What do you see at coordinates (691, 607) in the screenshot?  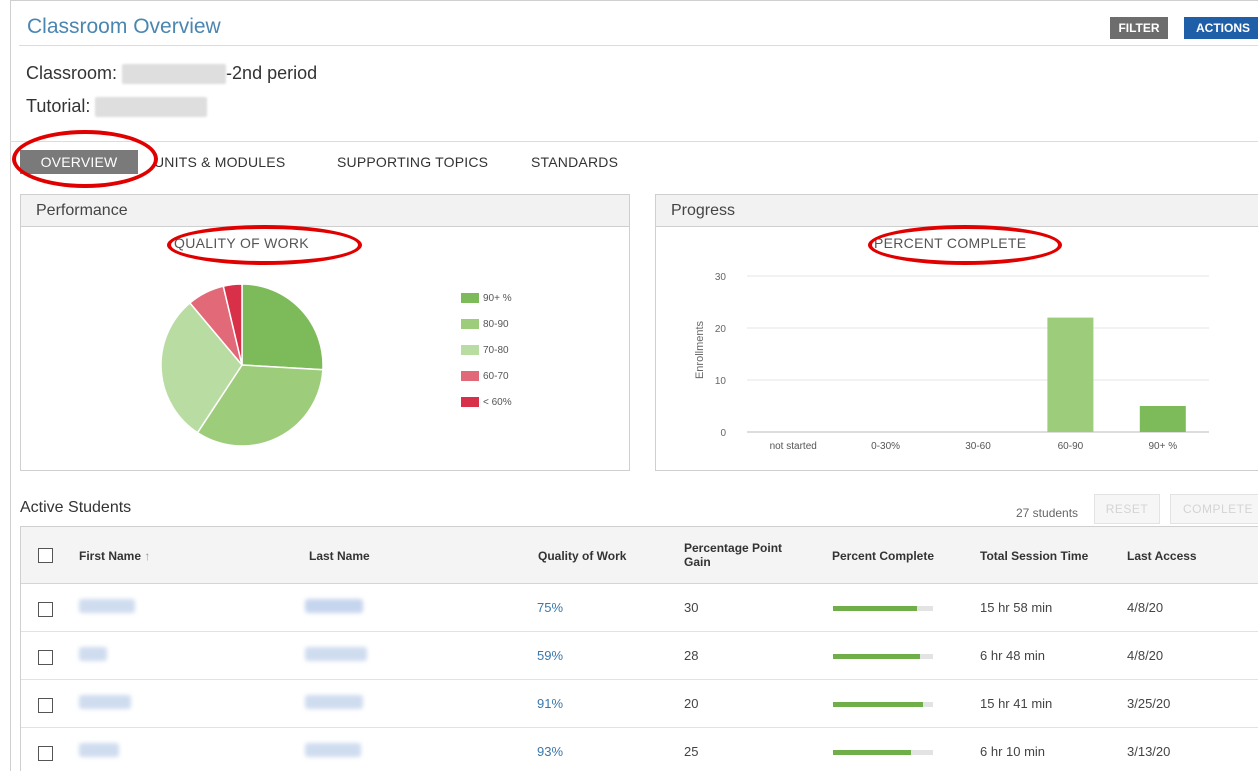 I see `gain-value: 30` at bounding box center [691, 607].